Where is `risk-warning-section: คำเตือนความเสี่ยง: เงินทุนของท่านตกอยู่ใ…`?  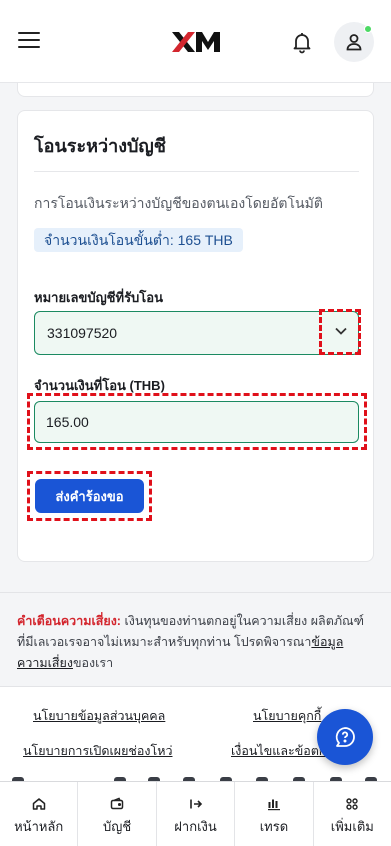 risk-warning-section: คำเตือนความเสี่ยง: เงินทุนของท่านตกอยู่ใ… is located at coordinates (195, 638).